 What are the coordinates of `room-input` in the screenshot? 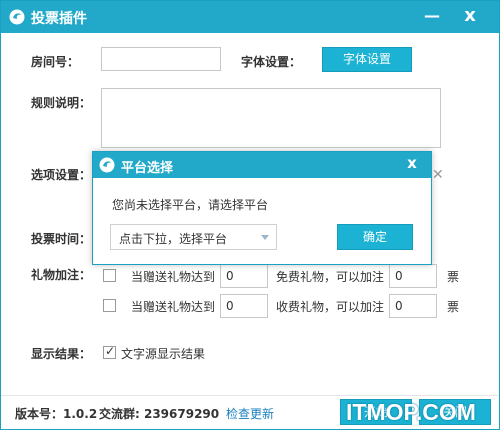 It's located at (161, 59).